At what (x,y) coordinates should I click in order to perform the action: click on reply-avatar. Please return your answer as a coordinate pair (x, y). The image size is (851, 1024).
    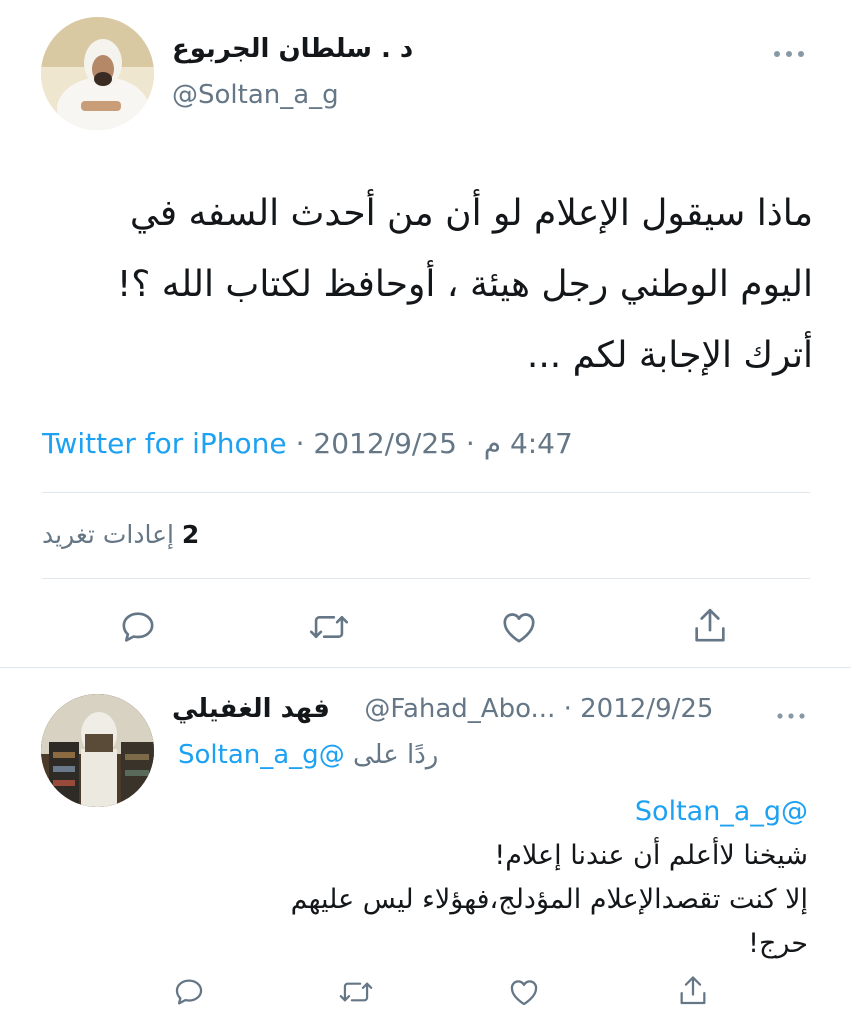
    Looking at the image, I should click on (97, 750).